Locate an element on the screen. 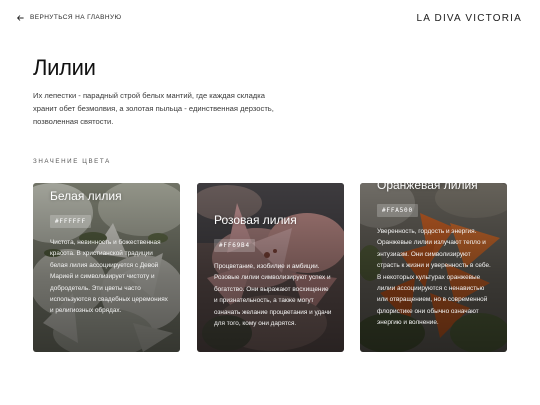 This screenshot has height=405, width=540. brand-logo: LA DIVA VICTORIA is located at coordinates (469, 18).